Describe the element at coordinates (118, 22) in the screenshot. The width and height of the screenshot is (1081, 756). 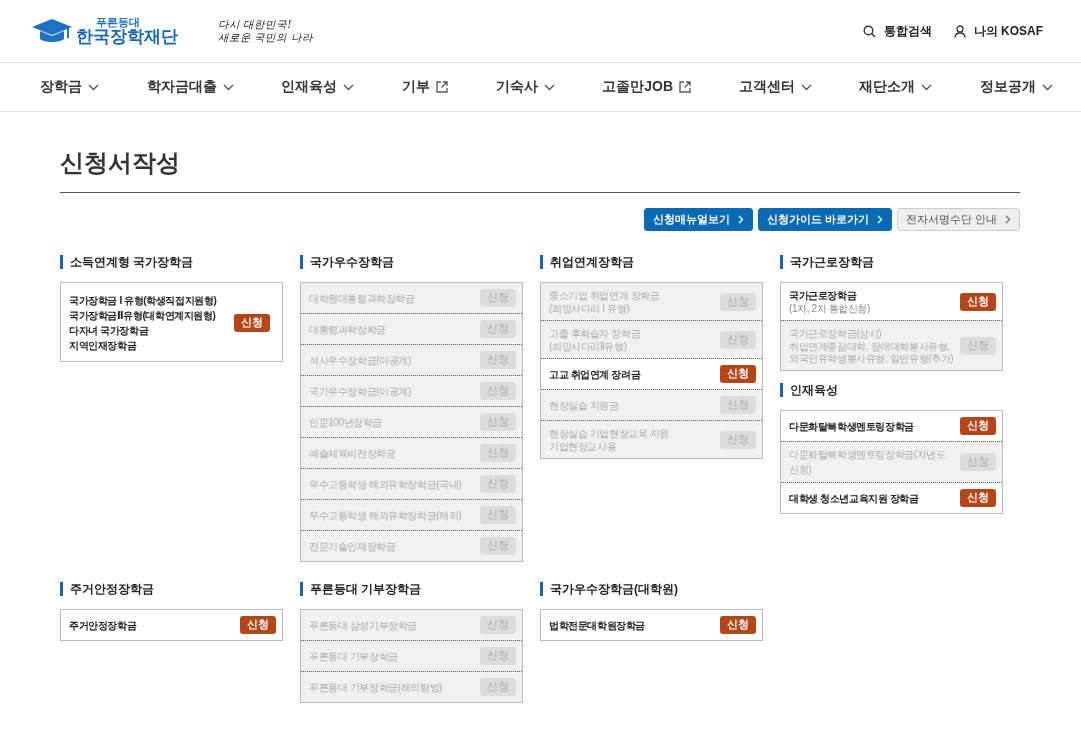
I see `logo-subtitle: 푸른등대` at that location.